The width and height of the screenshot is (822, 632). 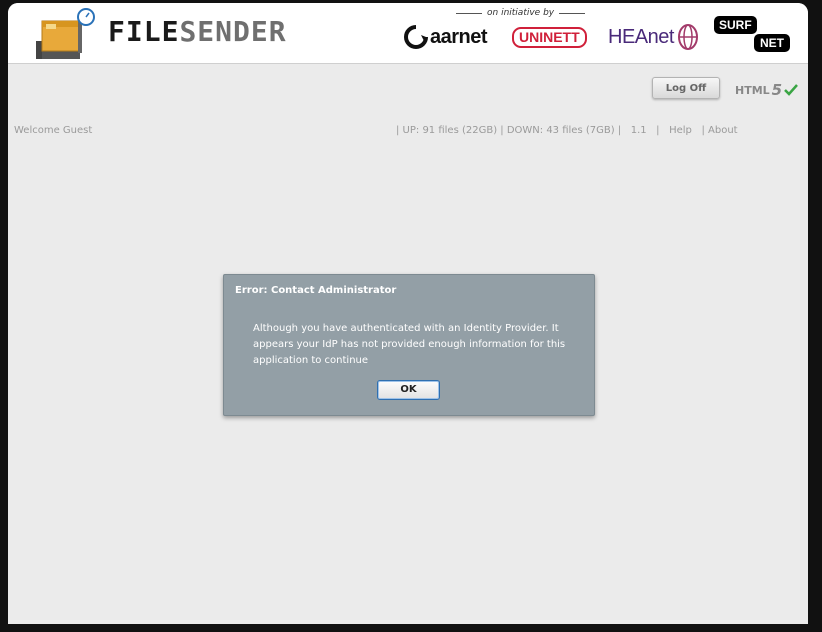 What do you see at coordinates (144, 31) in the screenshot?
I see `brand-part1: FILE` at bounding box center [144, 31].